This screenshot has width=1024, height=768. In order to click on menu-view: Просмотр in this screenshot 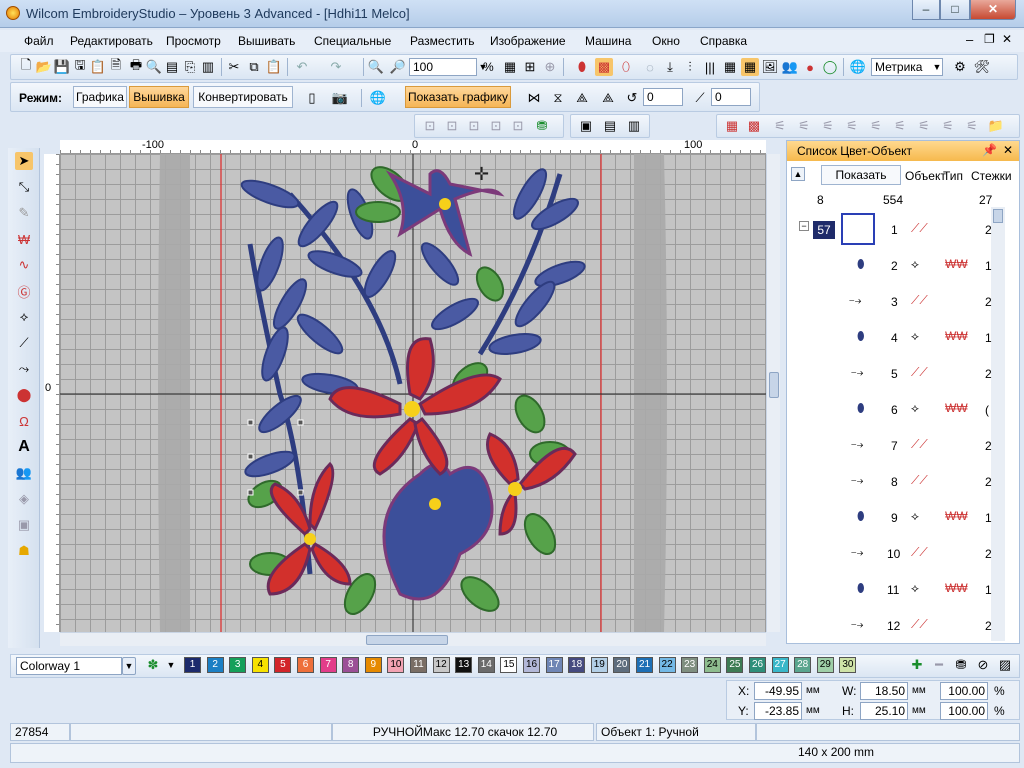, I will do `click(193, 41)`.